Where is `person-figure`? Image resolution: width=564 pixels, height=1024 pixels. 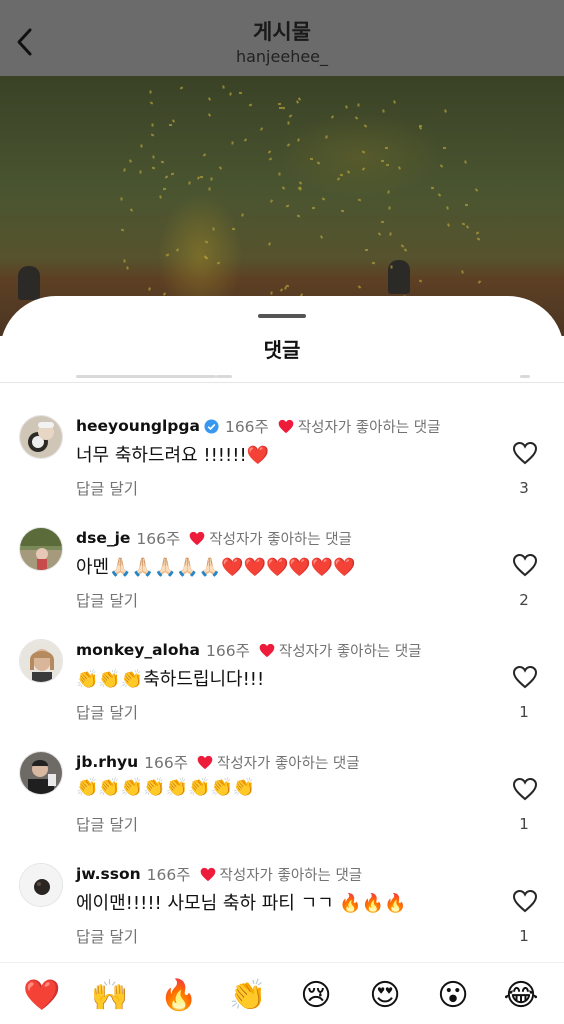 person-figure is located at coordinates (29, 283).